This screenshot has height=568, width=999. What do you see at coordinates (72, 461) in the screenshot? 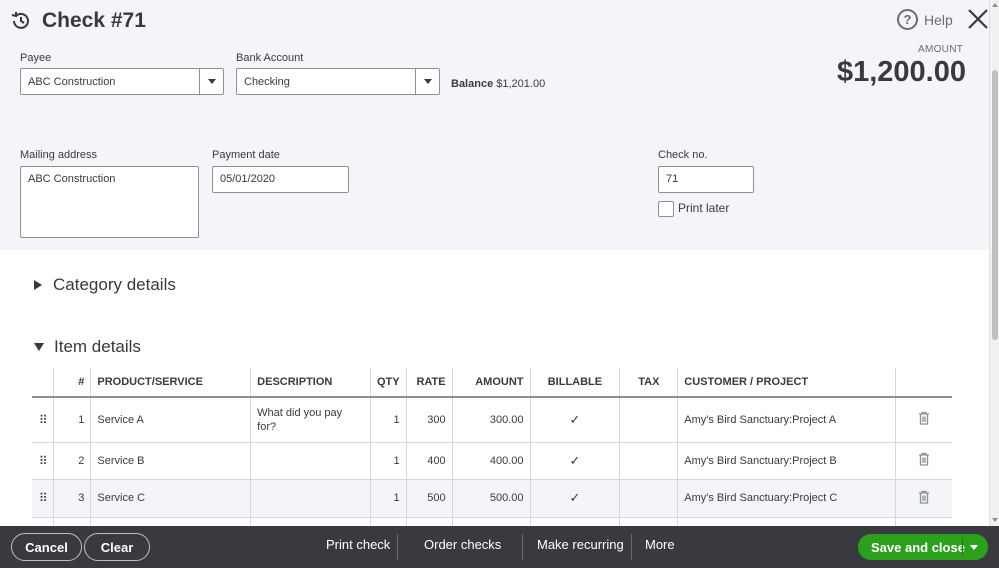
I see `row-num: 2` at bounding box center [72, 461].